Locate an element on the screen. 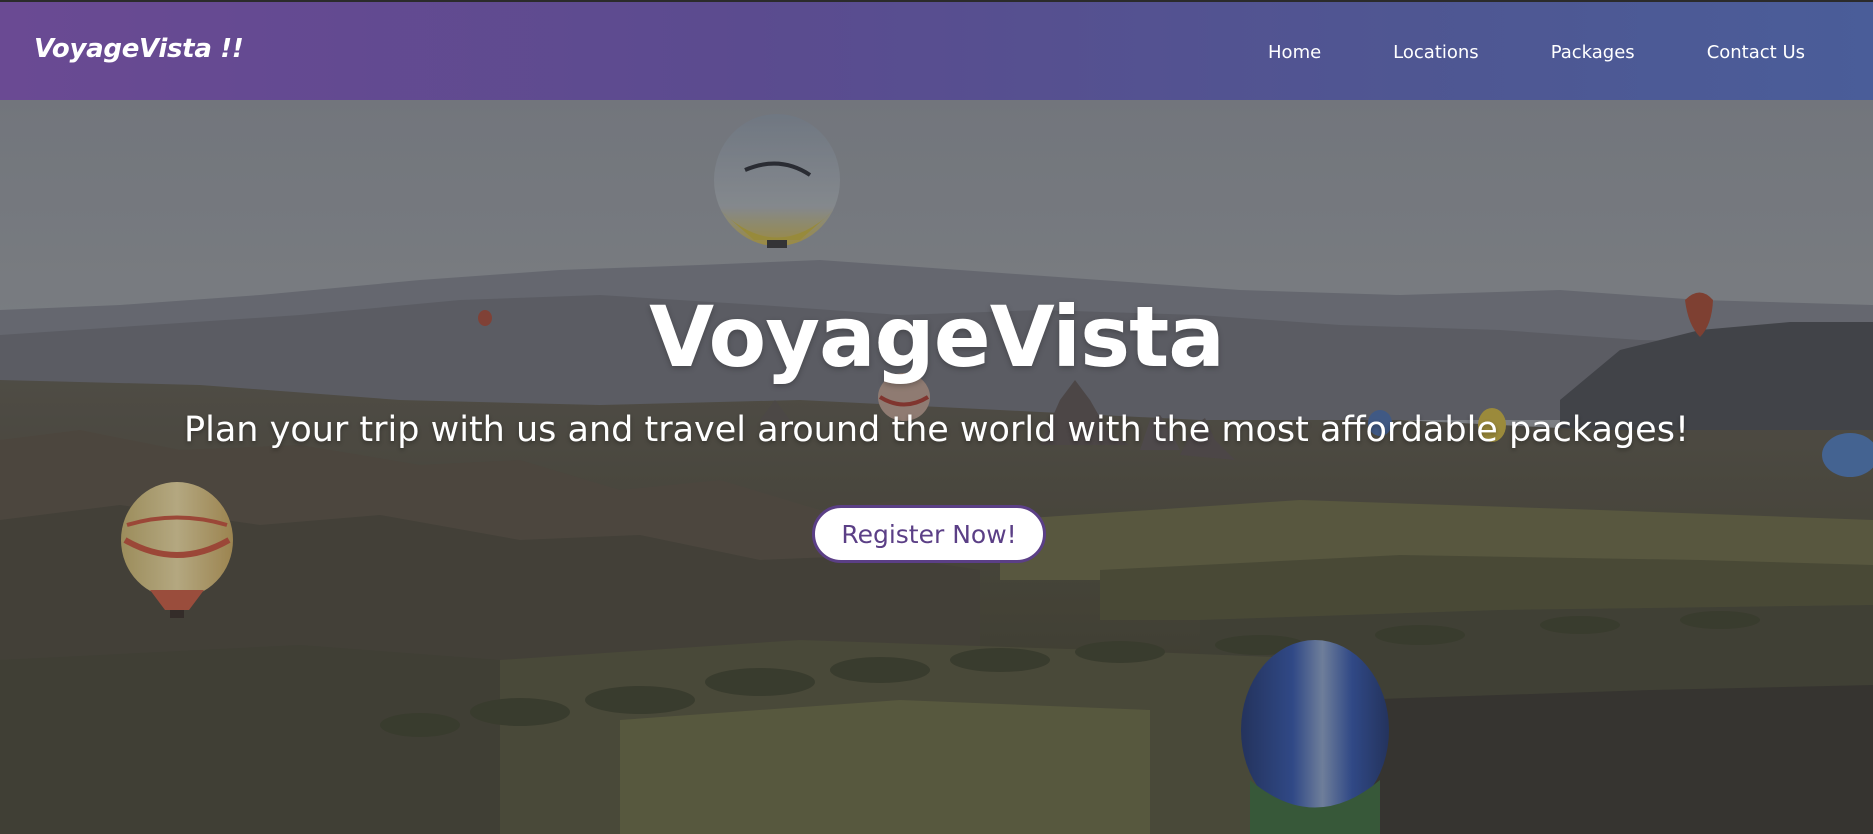 The width and height of the screenshot is (1873, 834). register-now-button: Register Now! is located at coordinates (929, 534).